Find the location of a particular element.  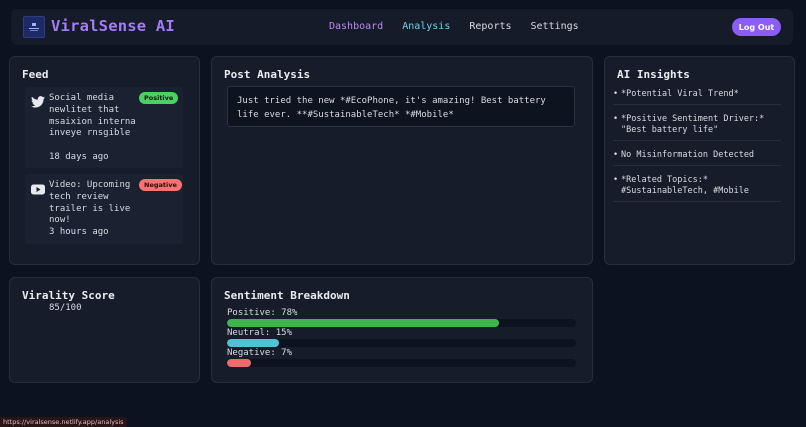

status-bar-url: https://viralsense.netlify.app/analysis is located at coordinates (63, 422).